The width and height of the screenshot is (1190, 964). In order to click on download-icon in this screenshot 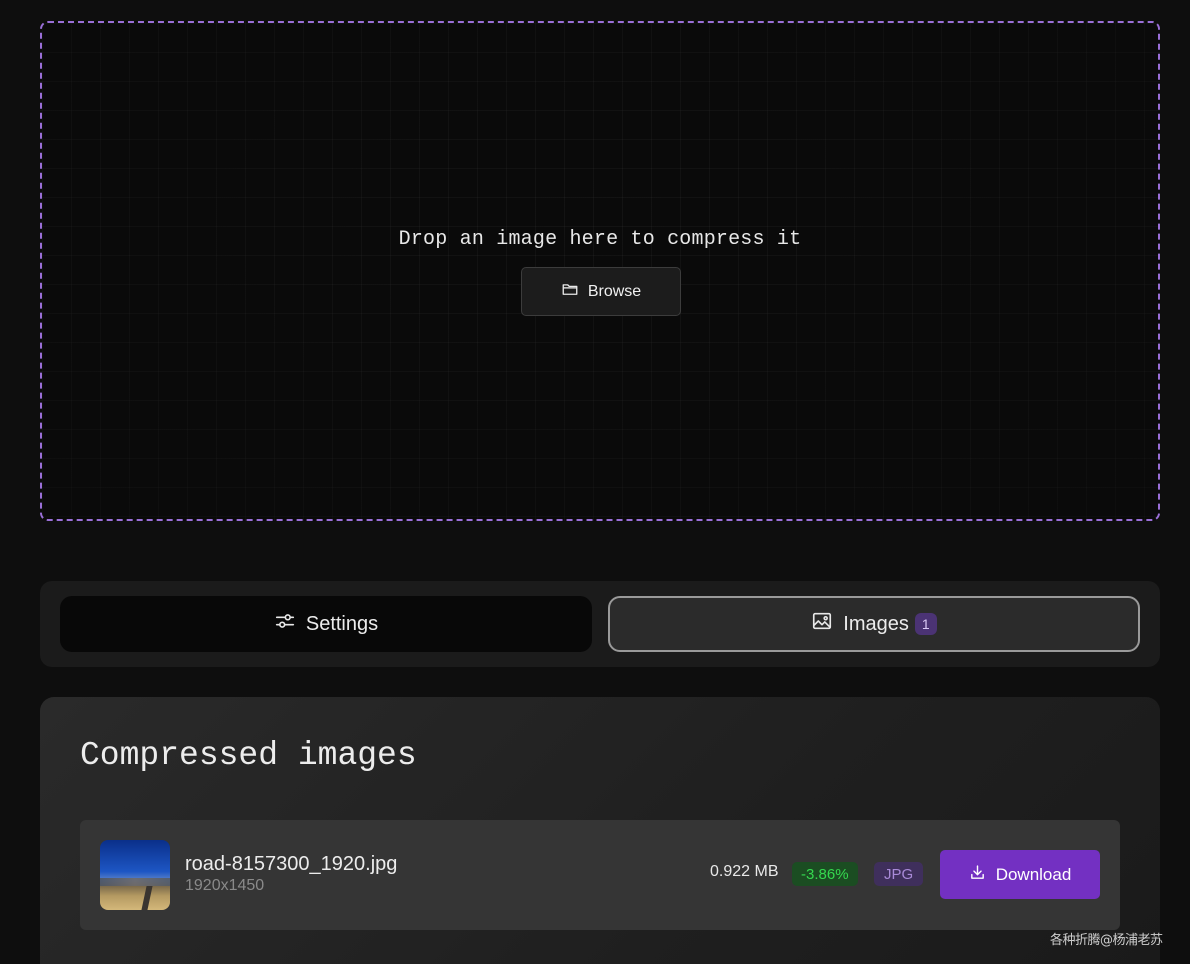, I will do `click(977, 875)`.